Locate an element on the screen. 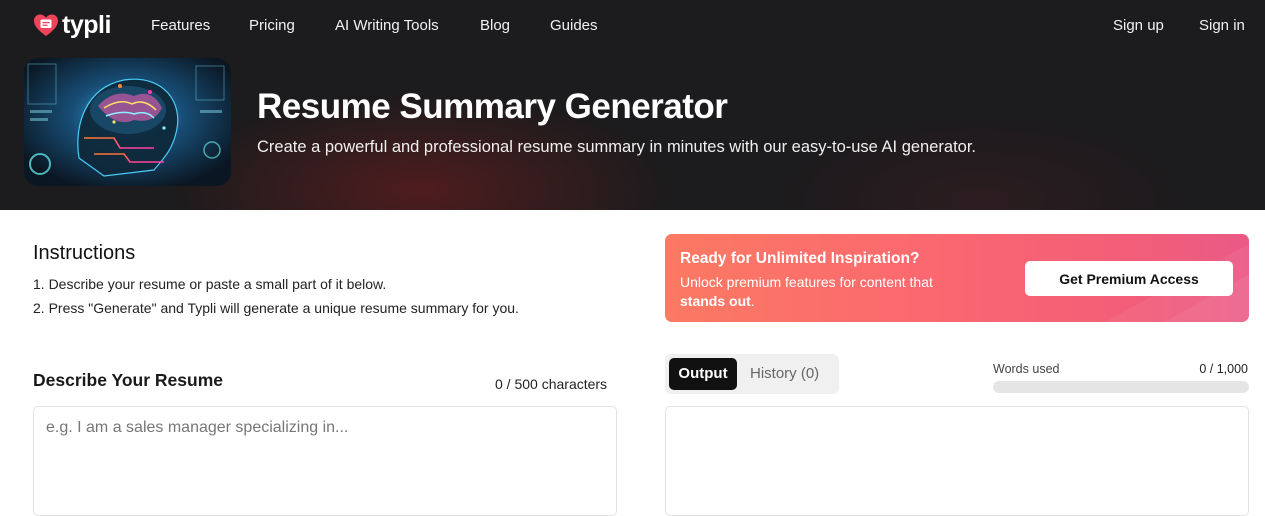 Image resolution: width=1265 pixels, height=516 pixels. words-used-label: Words used is located at coordinates (1026, 369).